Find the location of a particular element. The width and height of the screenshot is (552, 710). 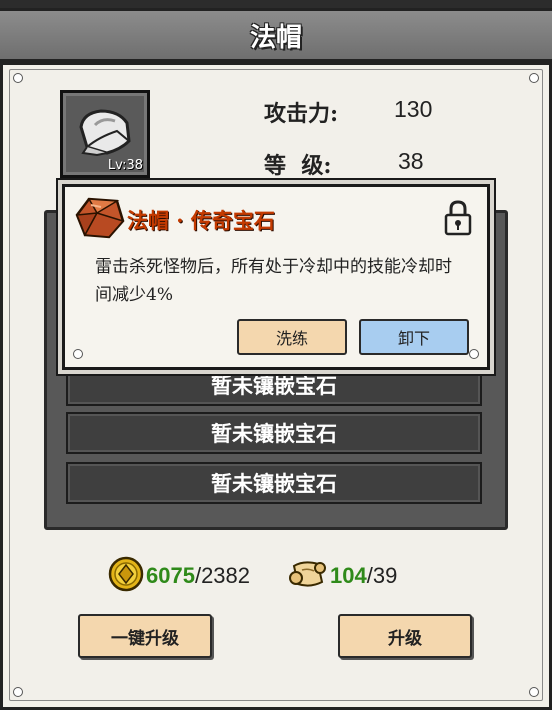

gem-slot-3: 暂未镶嵌宝石 is located at coordinates (274, 483).